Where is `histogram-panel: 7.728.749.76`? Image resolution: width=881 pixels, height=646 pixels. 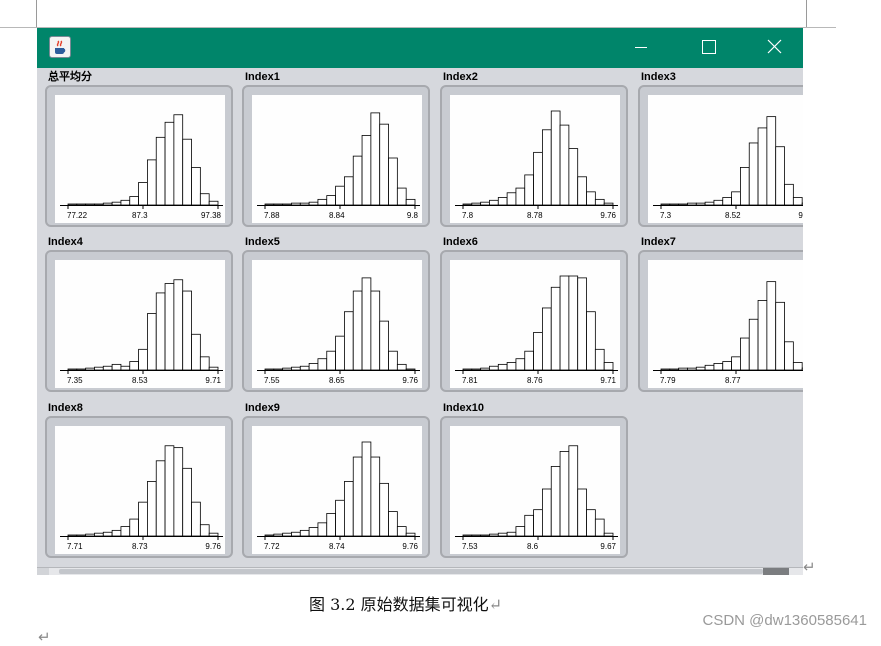 histogram-panel: 7.728.749.76 is located at coordinates (336, 487).